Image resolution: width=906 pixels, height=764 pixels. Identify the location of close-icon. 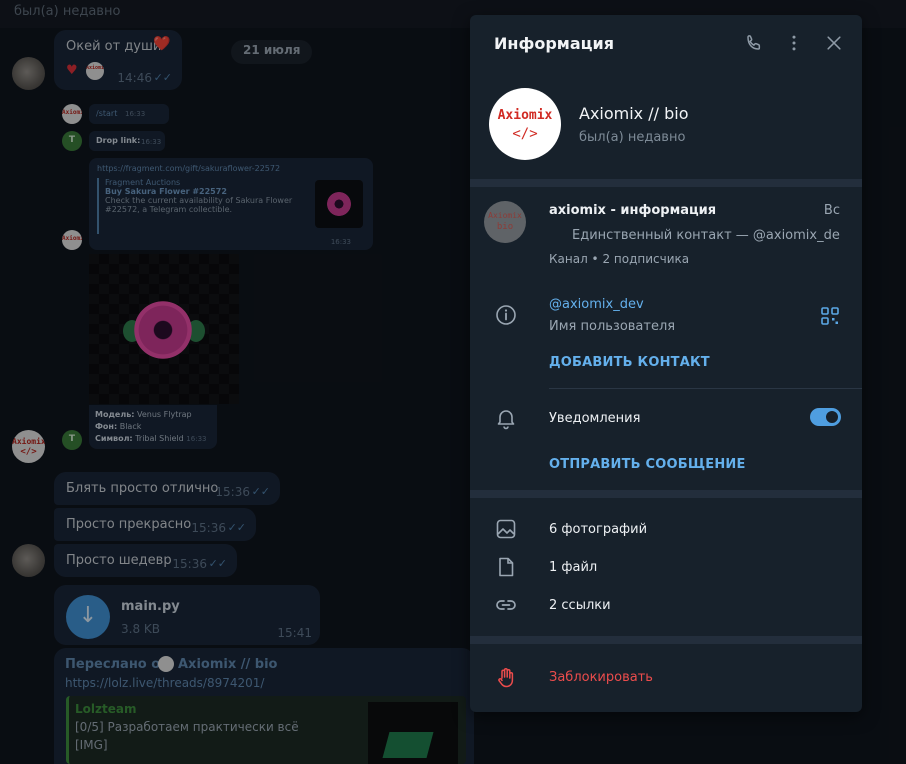
(834, 43).